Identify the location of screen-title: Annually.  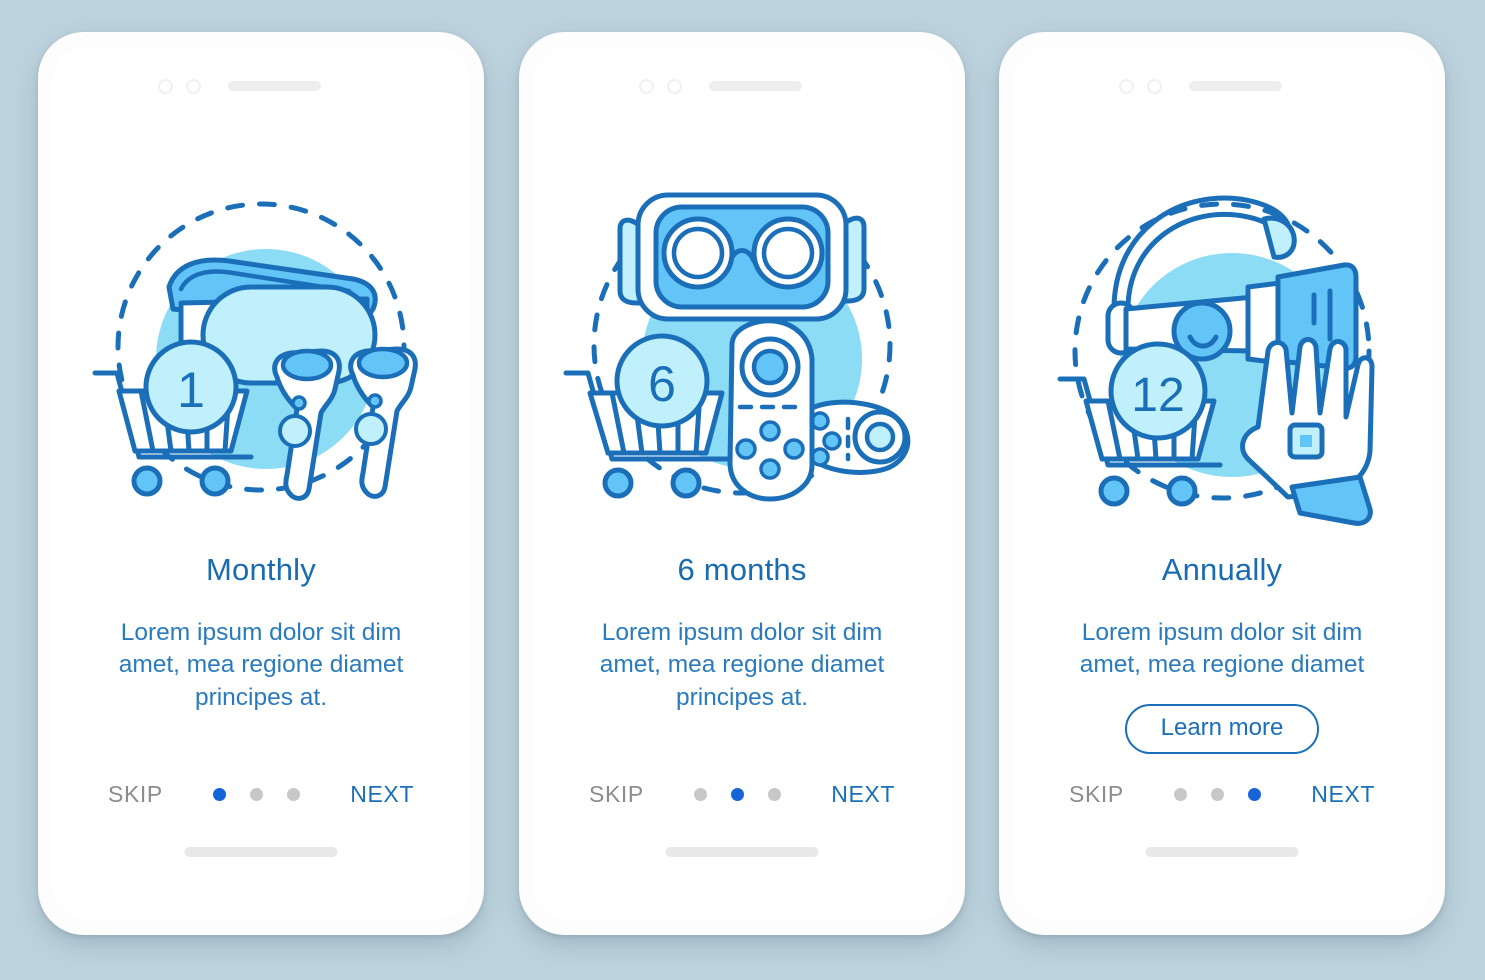
(1222, 569).